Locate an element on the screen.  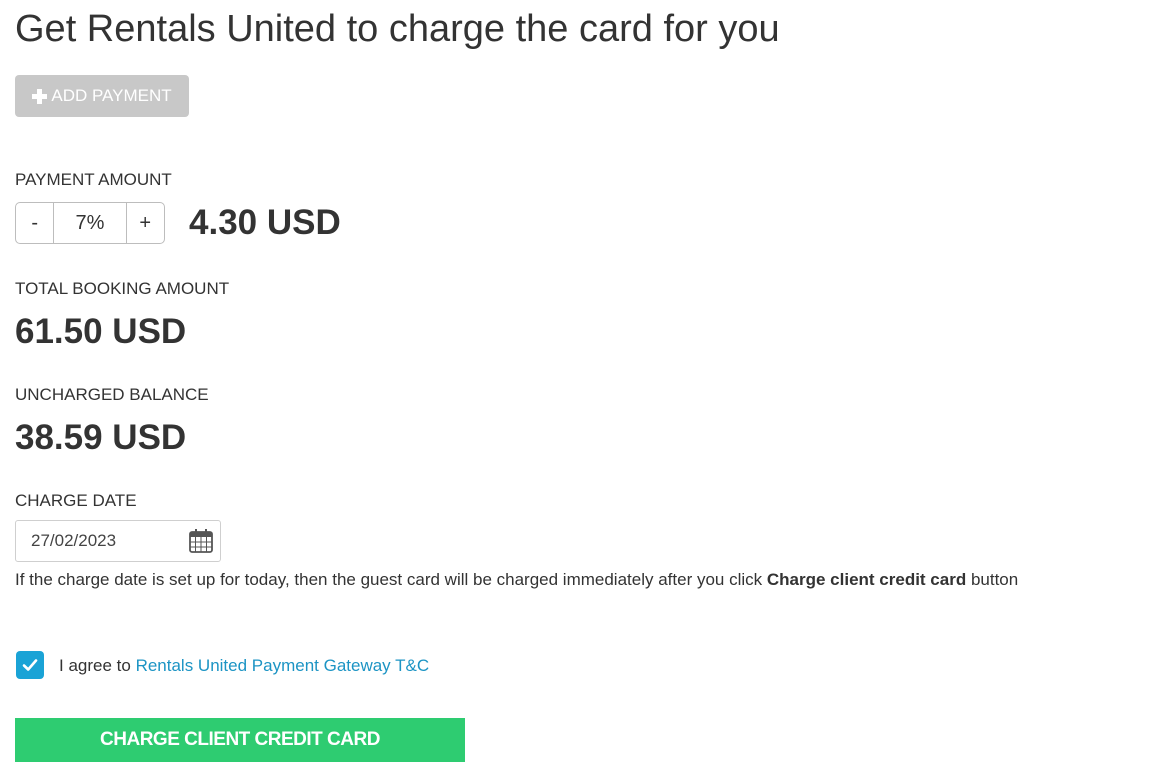
increment-button: + is located at coordinates (145, 223).